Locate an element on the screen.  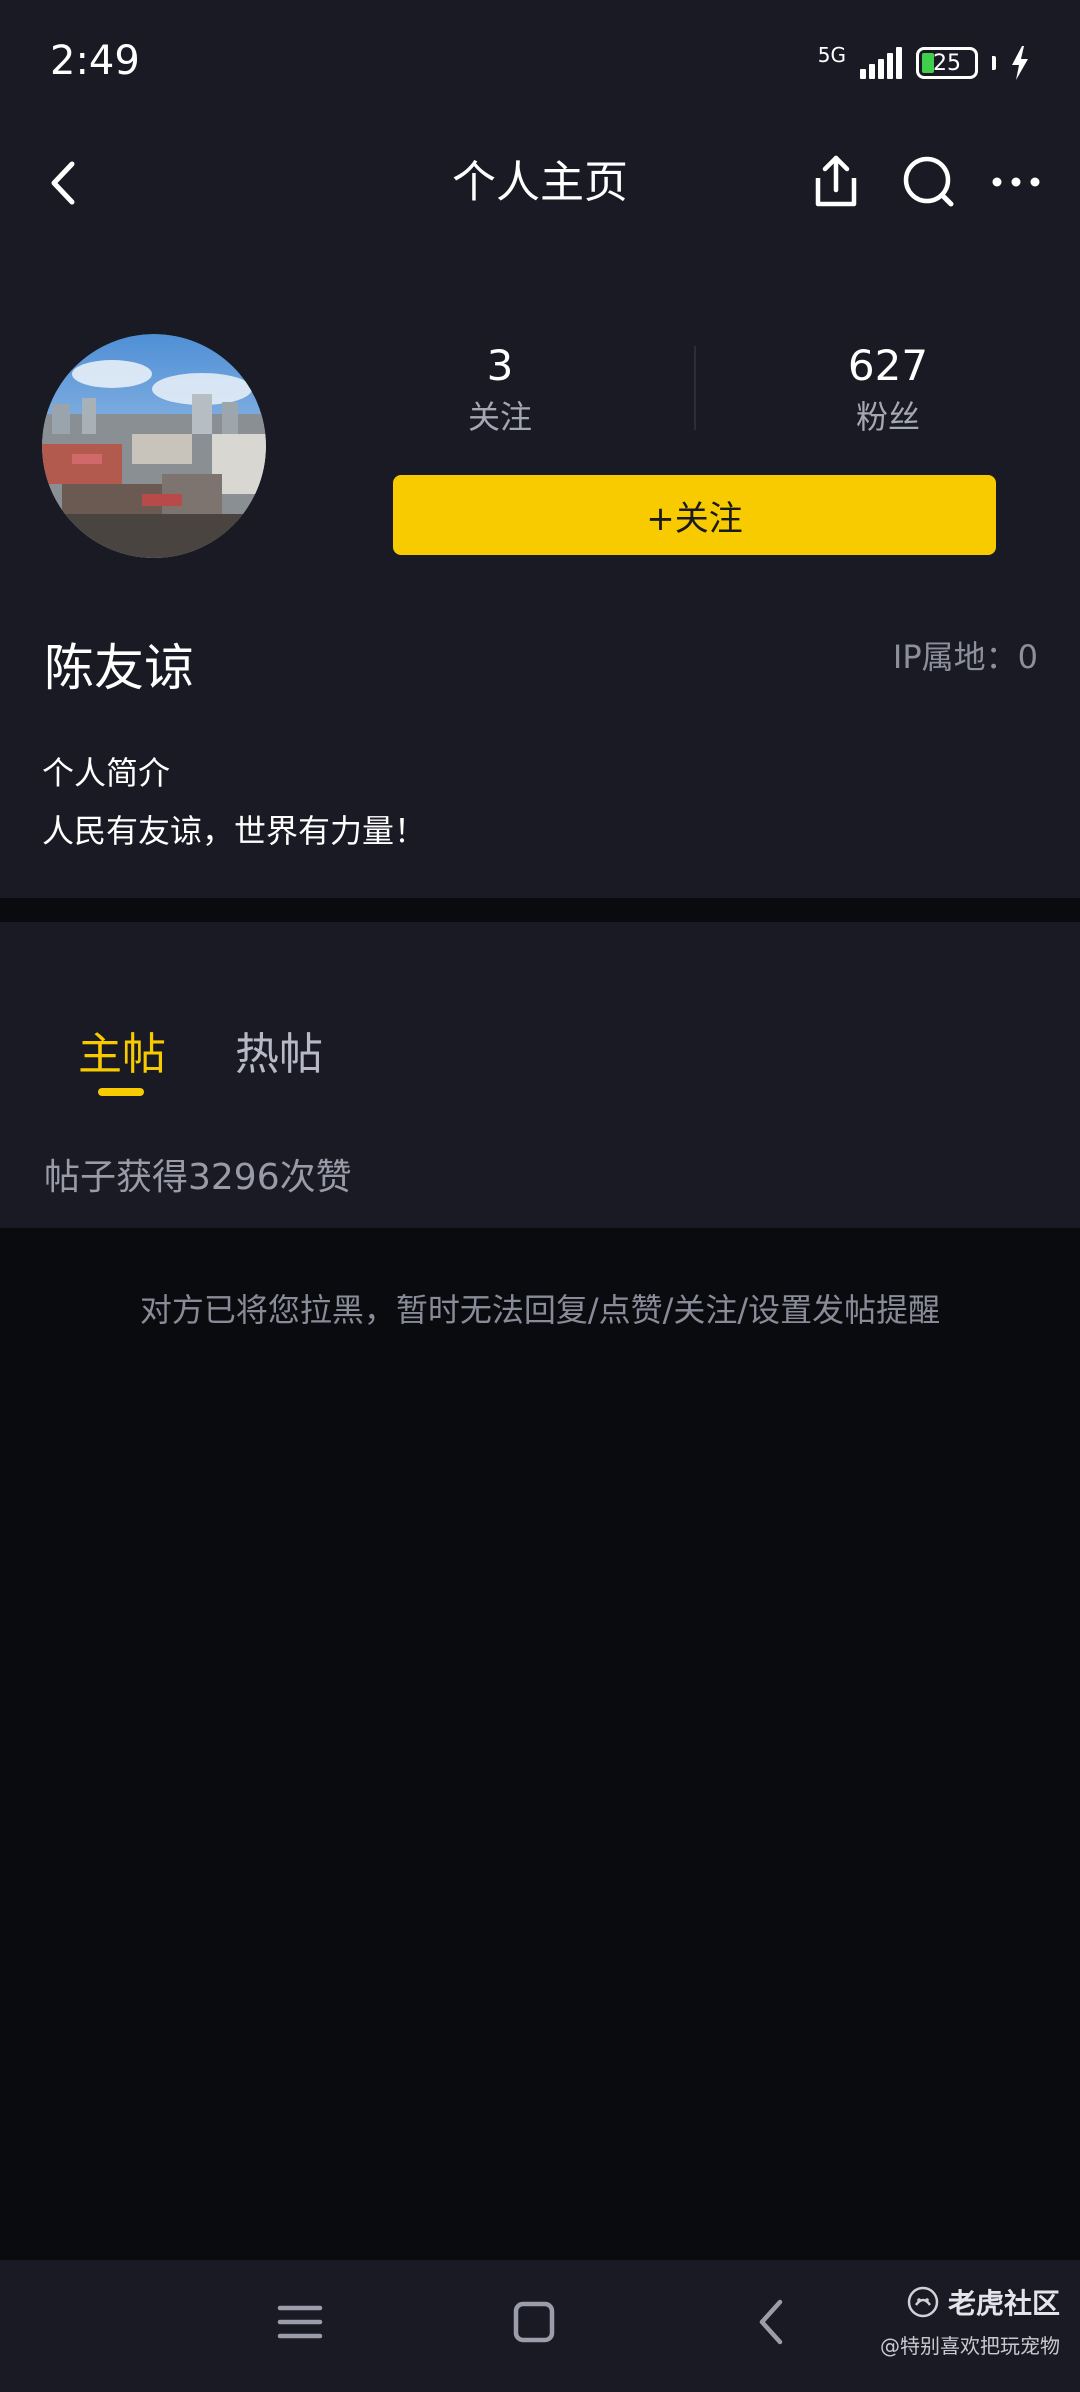
avatar is located at coordinates (154, 446).